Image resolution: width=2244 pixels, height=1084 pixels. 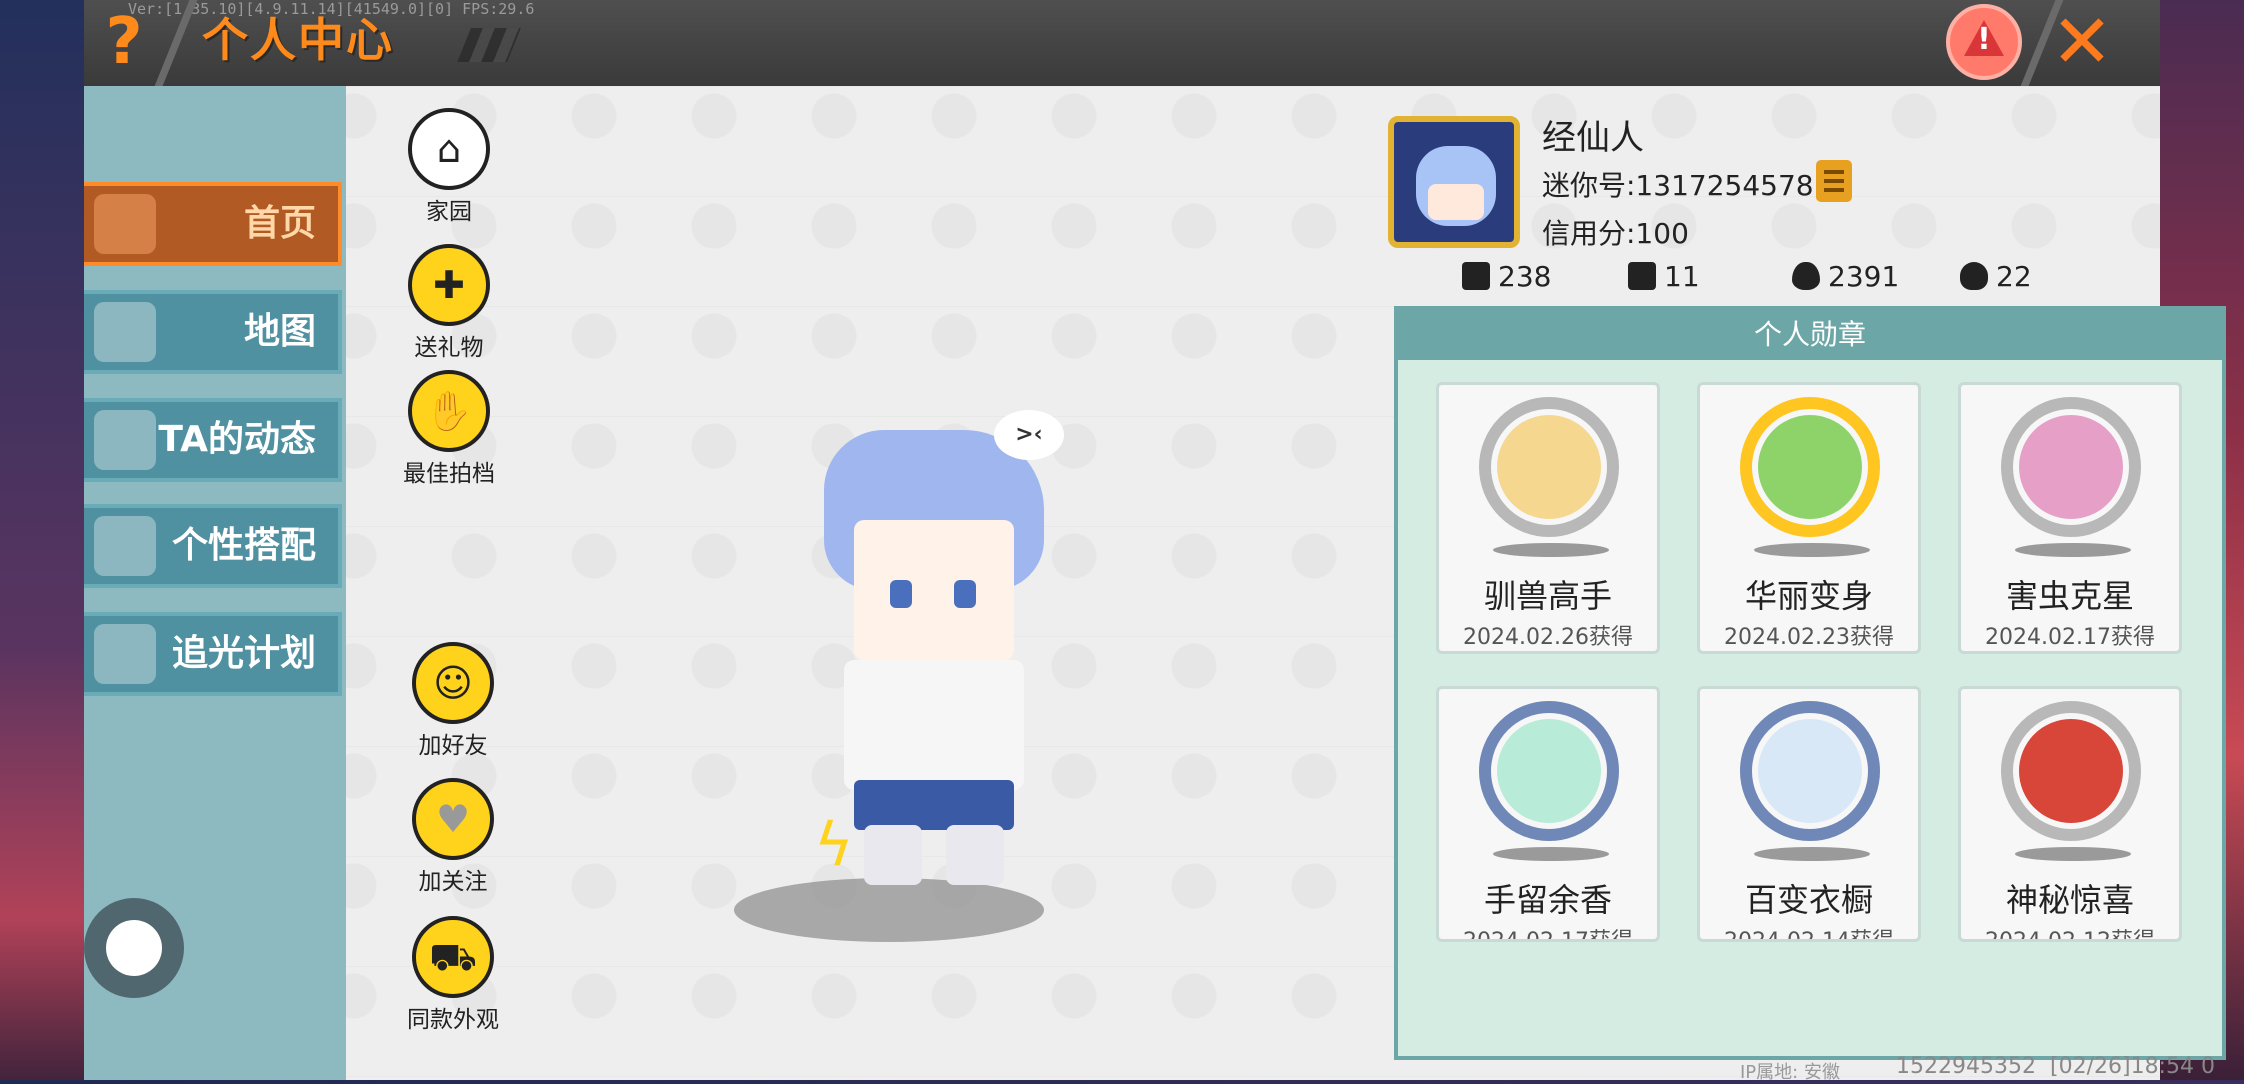 What do you see at coordinates (125, 224) in the screenshot?
I see `shirt-icon` at bounding box center [125, 224].